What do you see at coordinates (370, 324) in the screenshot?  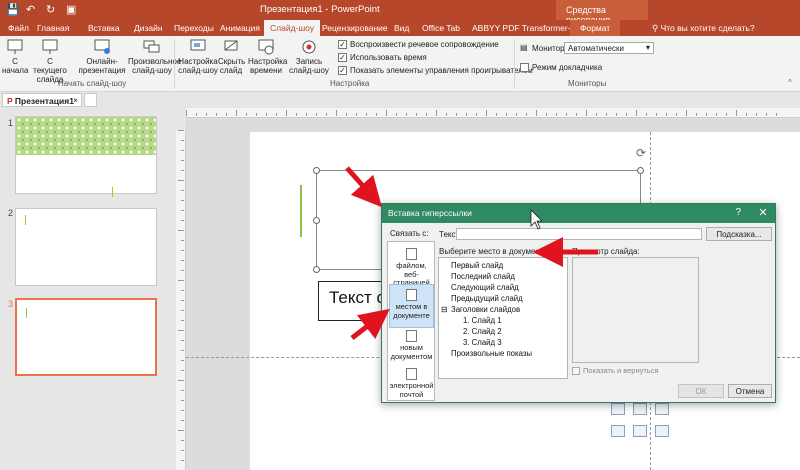 I see `arrow-to-place-in-doc` at bounding box center [370, 324].